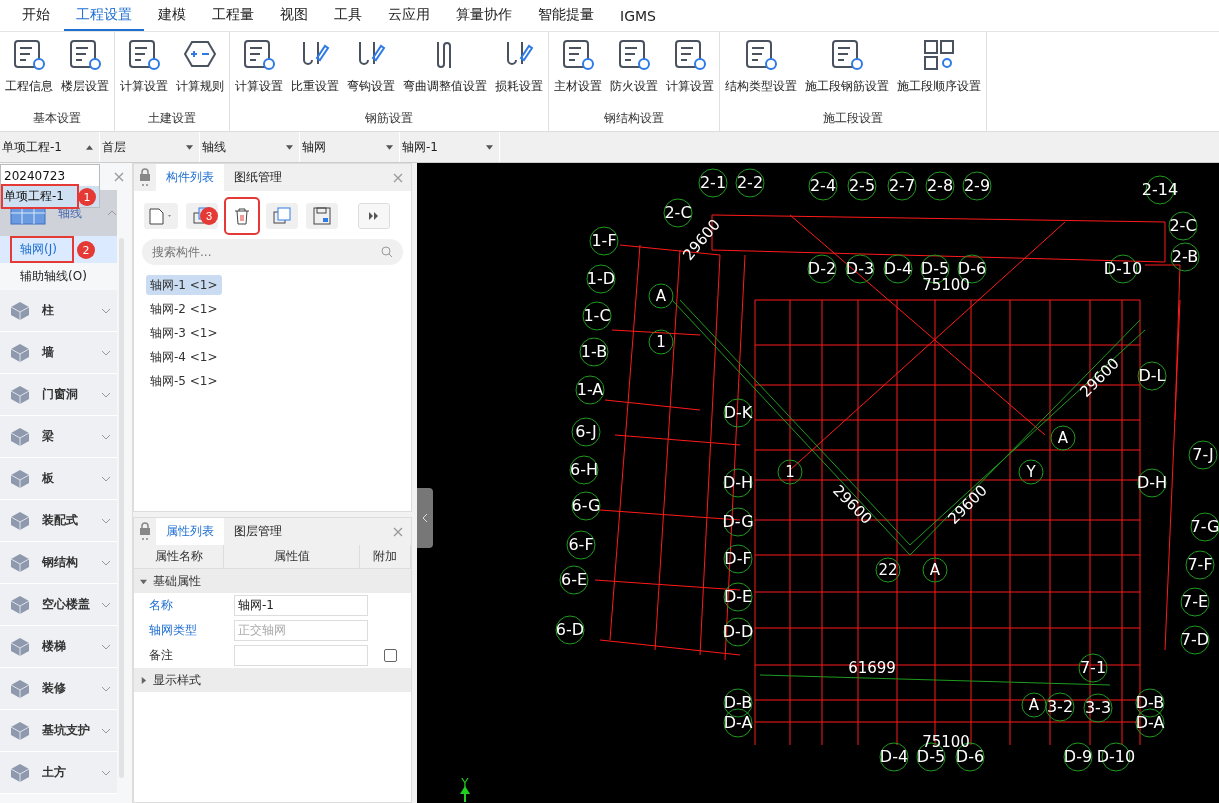  Describe the element at coordinates (1150, 723) in the screenshot. I see `axis-label: D-A` at that location.